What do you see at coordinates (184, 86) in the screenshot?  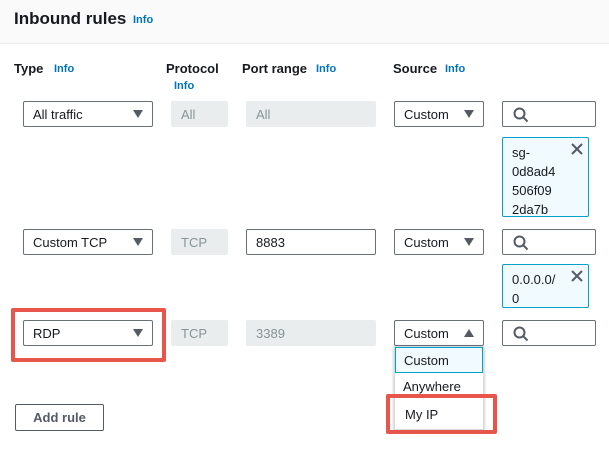 I see `column-protocol-info-link: Info` at bounding box center [184, 86].